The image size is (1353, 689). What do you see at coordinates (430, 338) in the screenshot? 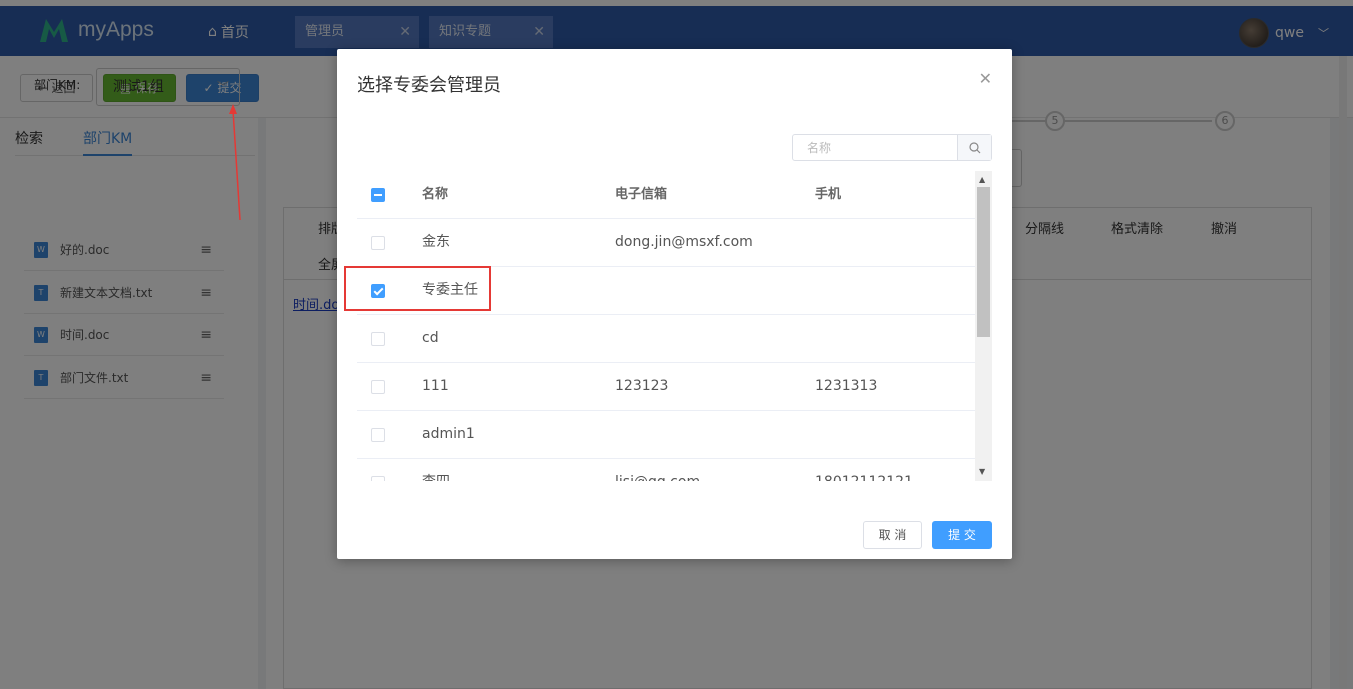
I see `cell-name: cd` at bounding box center [430, 338].